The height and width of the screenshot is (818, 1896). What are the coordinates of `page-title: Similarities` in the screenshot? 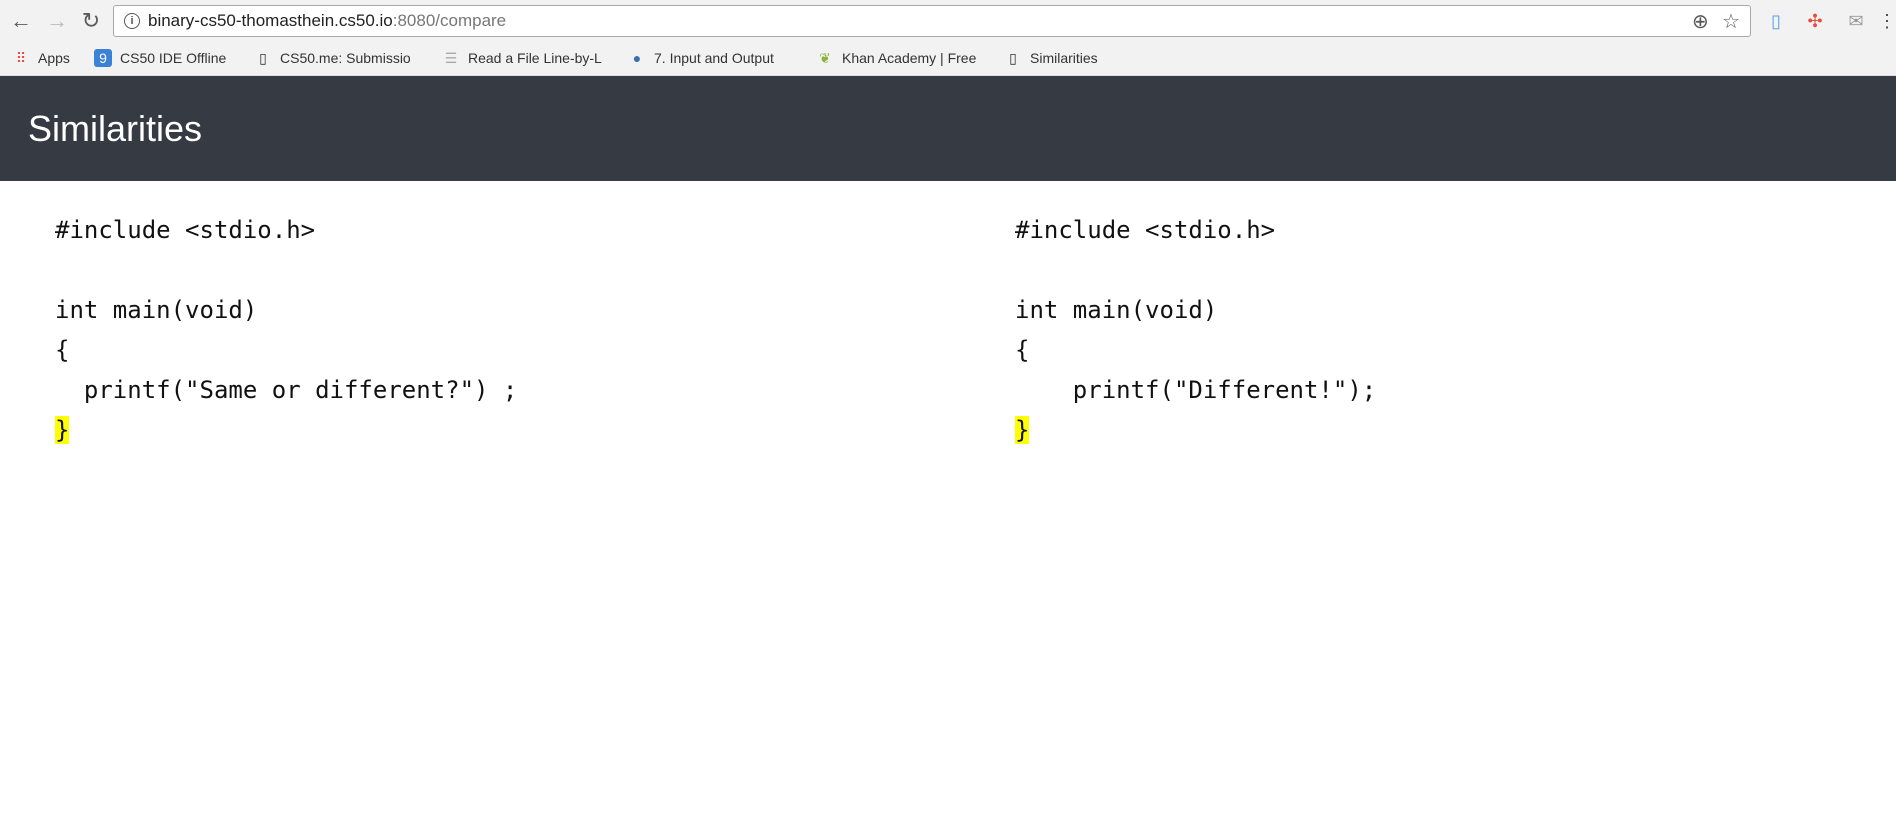 It's located at (115, 128).